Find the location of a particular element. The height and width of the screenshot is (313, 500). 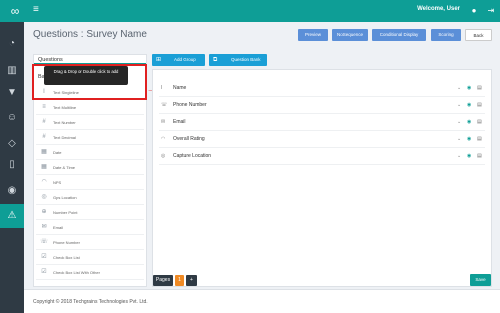

field-type-label: Email is located at coordinates (58, 227).